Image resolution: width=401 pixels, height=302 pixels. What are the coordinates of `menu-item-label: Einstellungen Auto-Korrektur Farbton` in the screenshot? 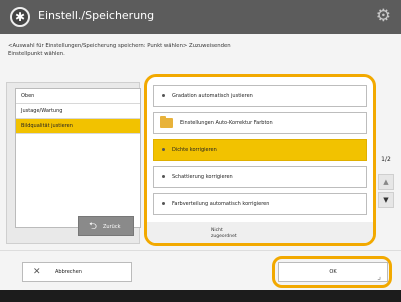 It's located at (226, 123).